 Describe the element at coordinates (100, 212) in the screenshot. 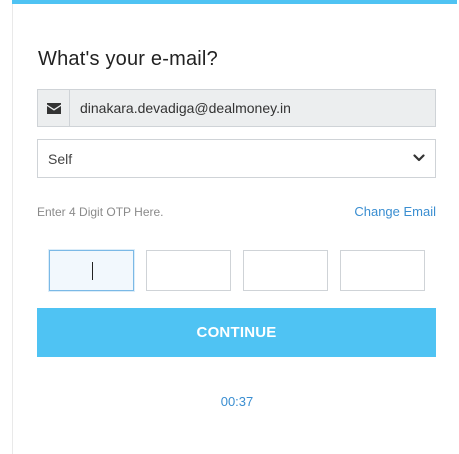

I see `otp-label: Enter 4 Digit OTP Here.` at that location.